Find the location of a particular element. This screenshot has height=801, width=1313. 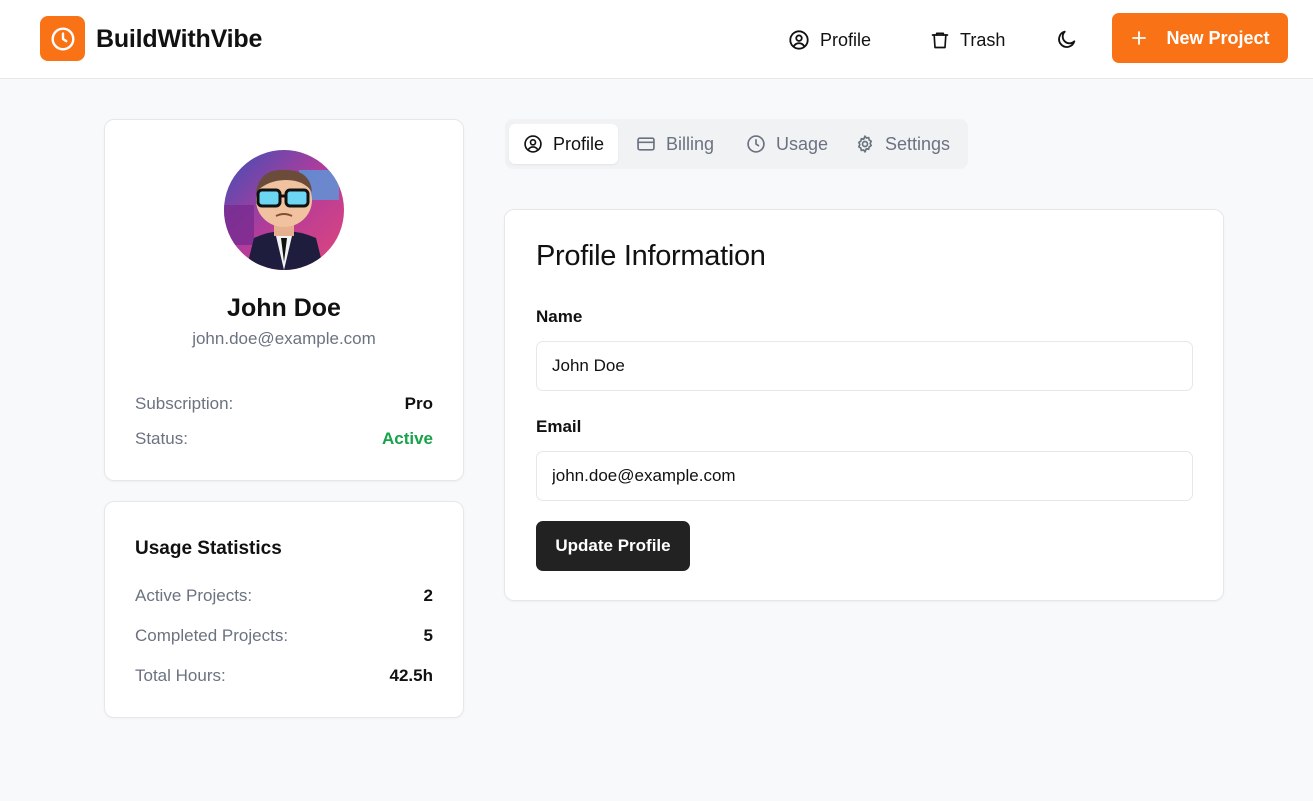

app-header: BuildWithVibe Profile Trash New Project is located at coordinates (656, 39).